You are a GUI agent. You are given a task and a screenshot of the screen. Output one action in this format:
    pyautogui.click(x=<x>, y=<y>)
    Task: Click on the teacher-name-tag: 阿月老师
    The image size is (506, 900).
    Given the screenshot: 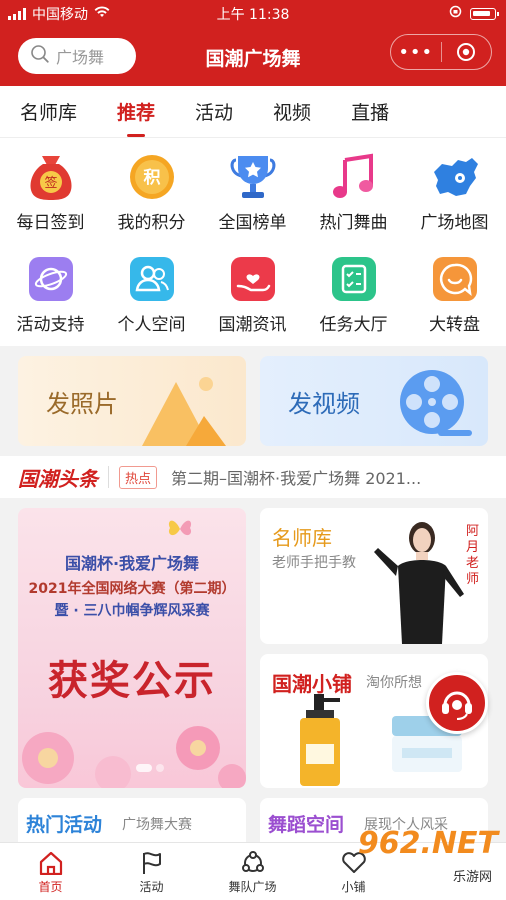 What is the action you would take?
    pyautogui.click(x=473, y=555)
    